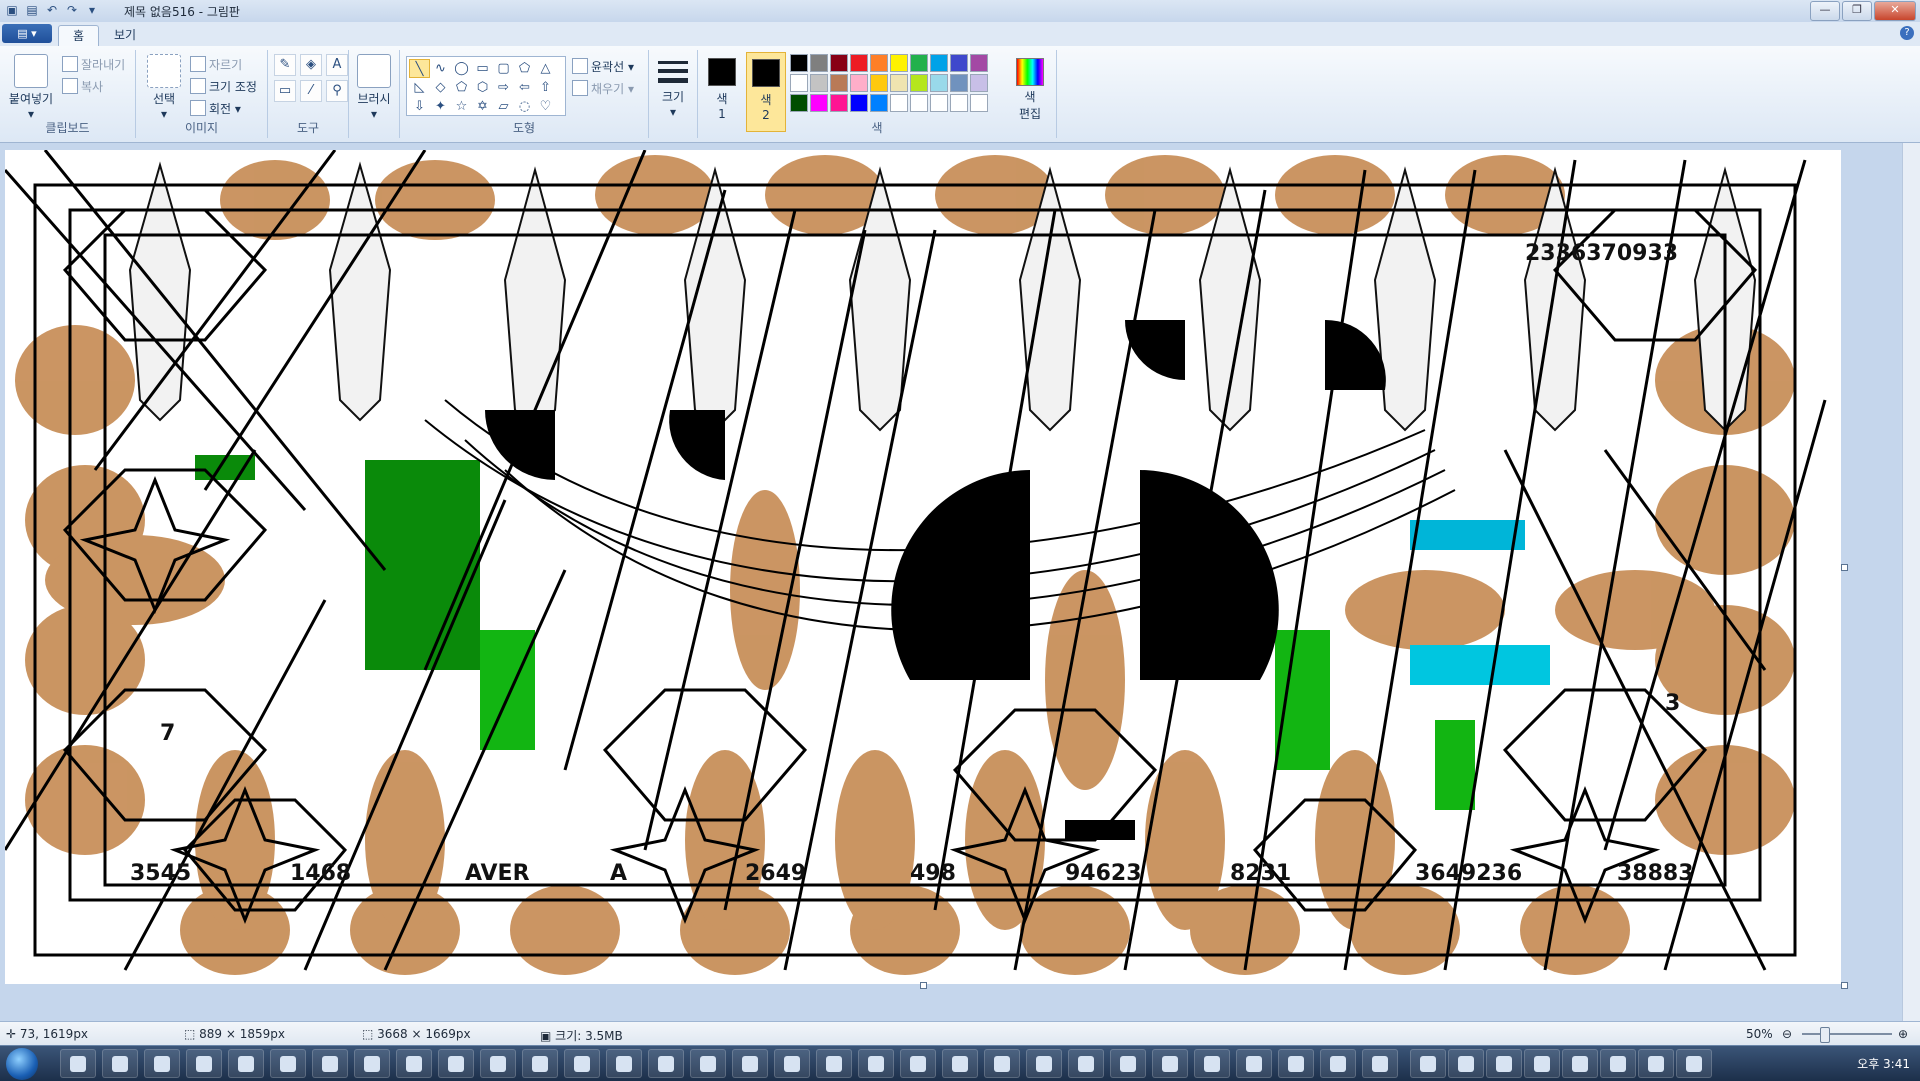 The height and width of the screenshot is (1081, 1920). Describe the element at coordinates (79, 35) in the screenshot. I see `tab-home: 홈` at that location.